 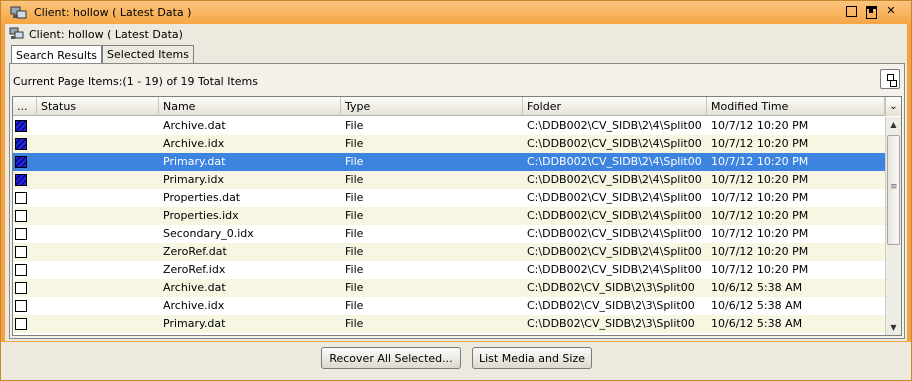 I want to click on client-computer-icon, so click(x=17, y=34).